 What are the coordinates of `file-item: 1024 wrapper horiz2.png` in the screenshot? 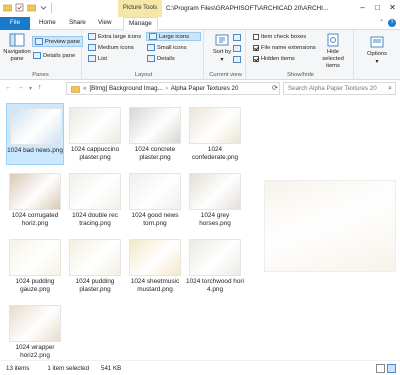 It's located at (35, 332).